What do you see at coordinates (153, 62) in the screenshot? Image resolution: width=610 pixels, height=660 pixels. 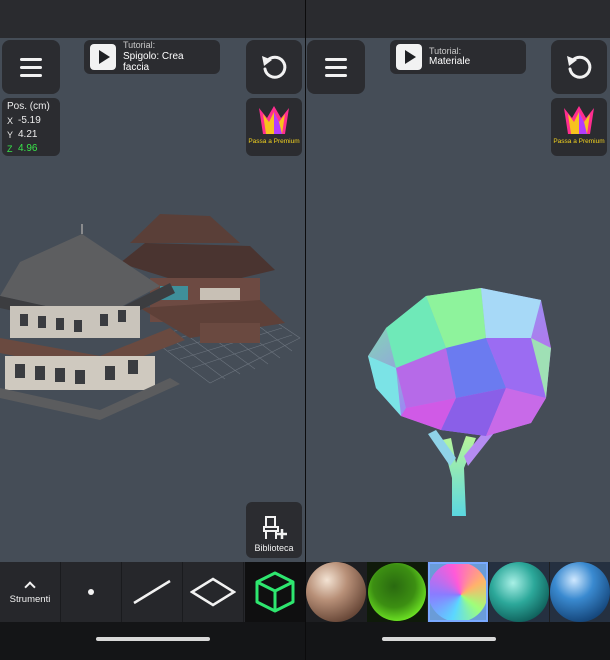 I see `tutorial-title: Spigolo: Crea faccia` at bounding box center [153, 62].